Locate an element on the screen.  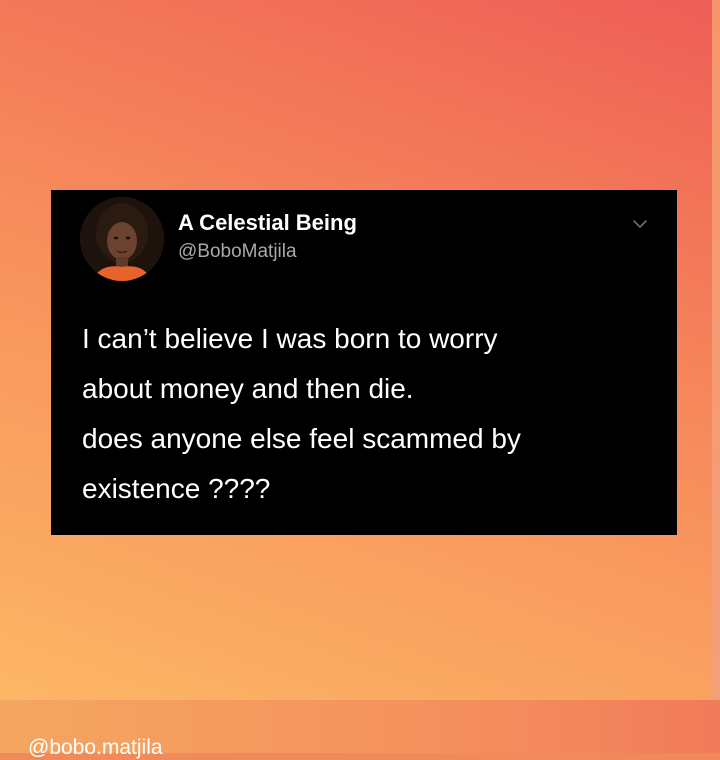
display-name: A Celestial Being is located at coordinates (267, 223).